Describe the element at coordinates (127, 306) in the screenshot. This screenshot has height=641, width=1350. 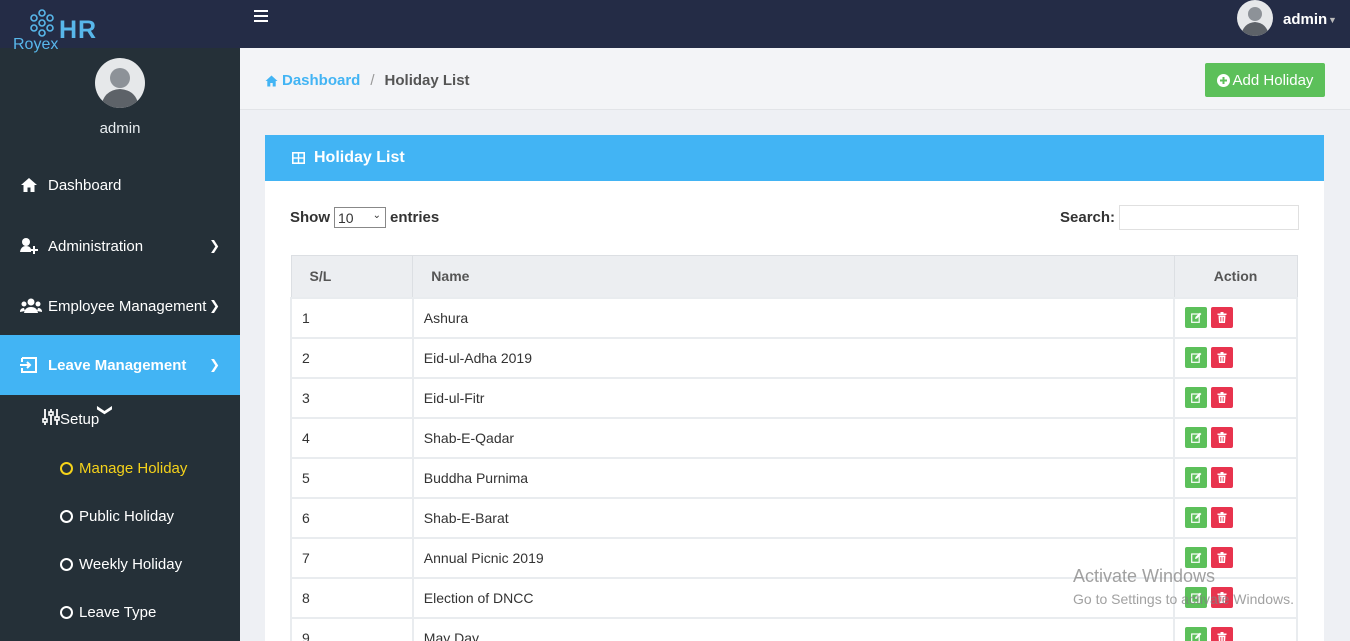
I see `sidebar-item-label: Employee Management` at that location.